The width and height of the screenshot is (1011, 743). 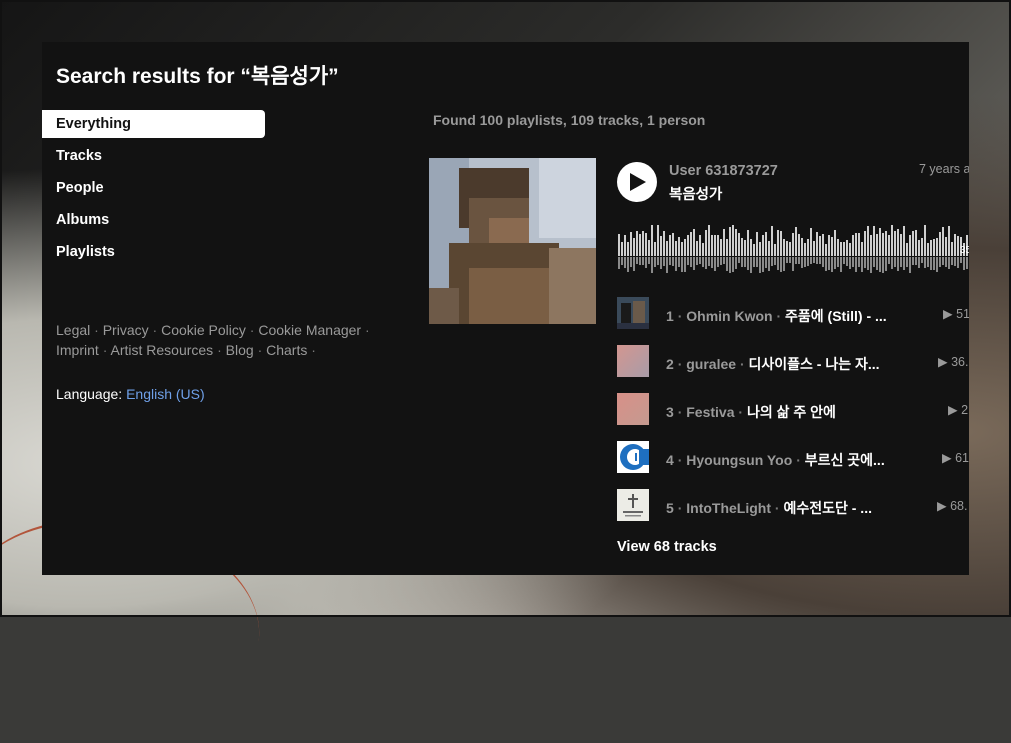 What do you see at coordinates (89, 394) in the screenshot?
I see `language-label: Language:` at bounding box center [89, 394].